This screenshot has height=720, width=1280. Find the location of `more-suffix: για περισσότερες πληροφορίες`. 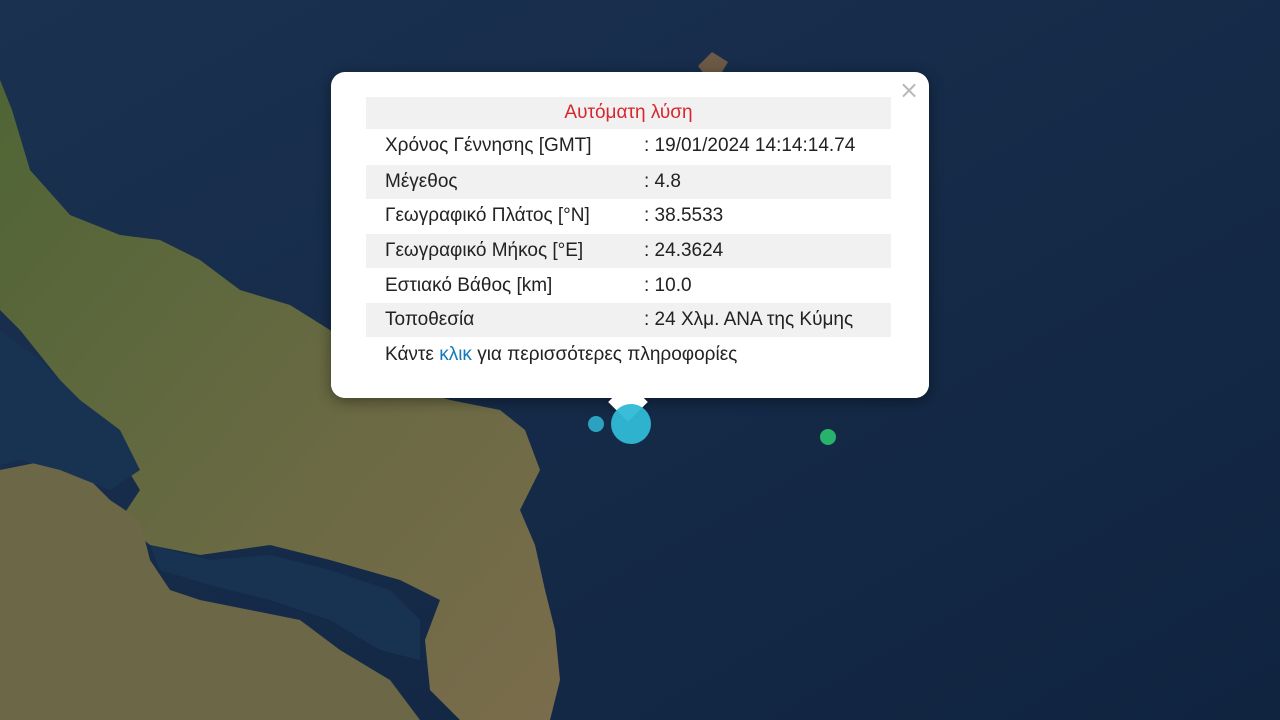

more-suffix: για περισσότερες πληροφορίες is located at coordinates (604, 354).